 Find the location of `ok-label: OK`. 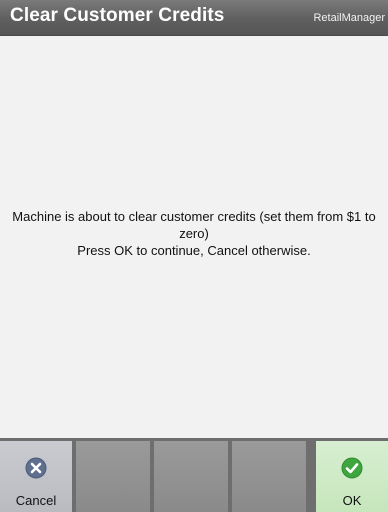

ok-label: OK is located at coordinates (352, 500).